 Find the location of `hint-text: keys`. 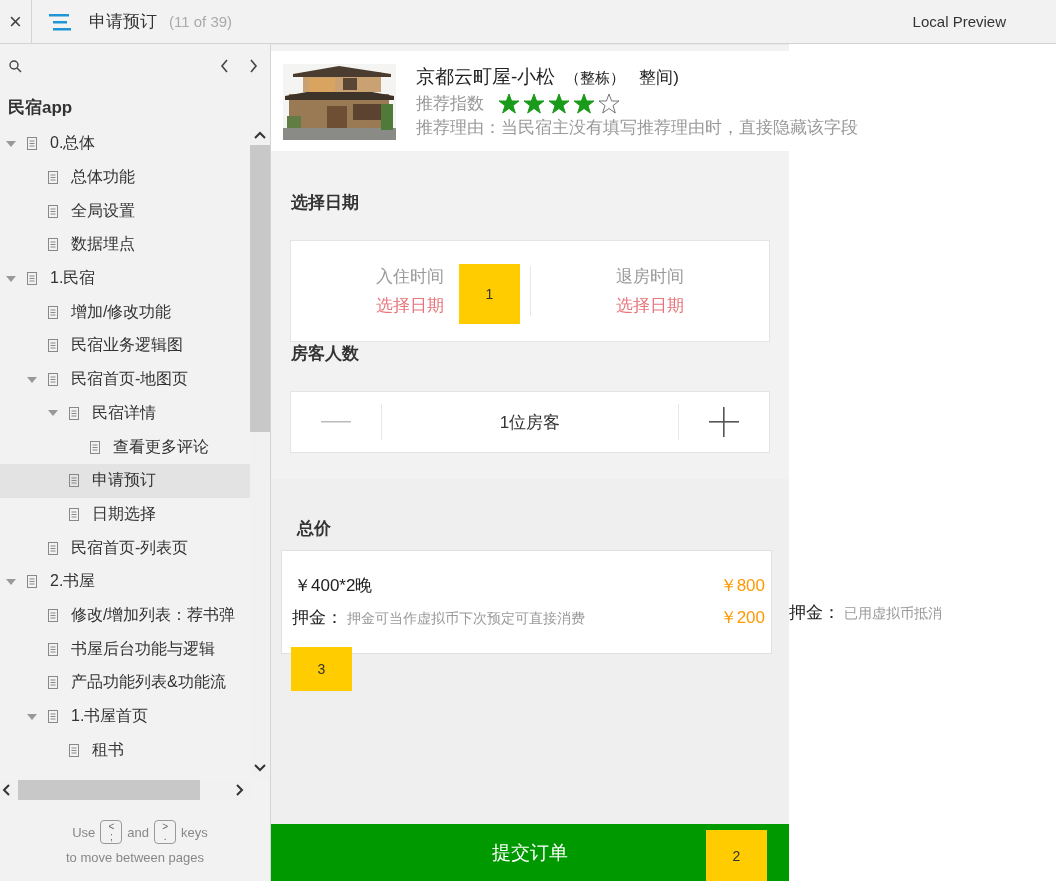

hint-text: keys is located at coordinates (194, 832).